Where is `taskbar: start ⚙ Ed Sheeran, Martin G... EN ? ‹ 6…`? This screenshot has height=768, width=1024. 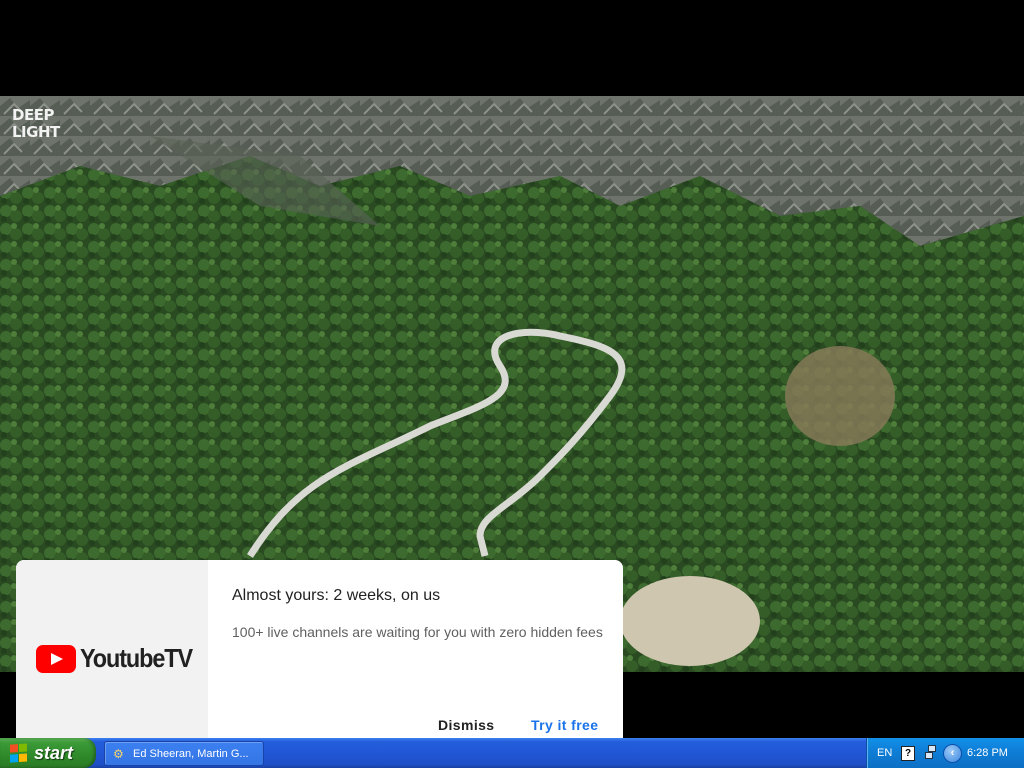 taskbar: start ⚙ Ed Sheeran, Martin G... EN ? ‹ 6… is located at coordinates (512, 753).